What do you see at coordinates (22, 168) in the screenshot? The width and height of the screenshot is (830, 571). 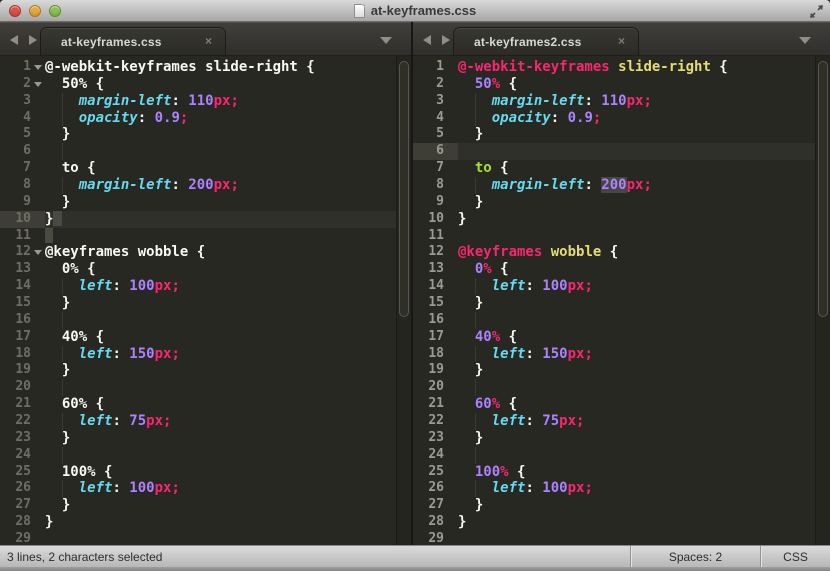 I see `gutter-cell: 7` at bounding box center [22, 168].